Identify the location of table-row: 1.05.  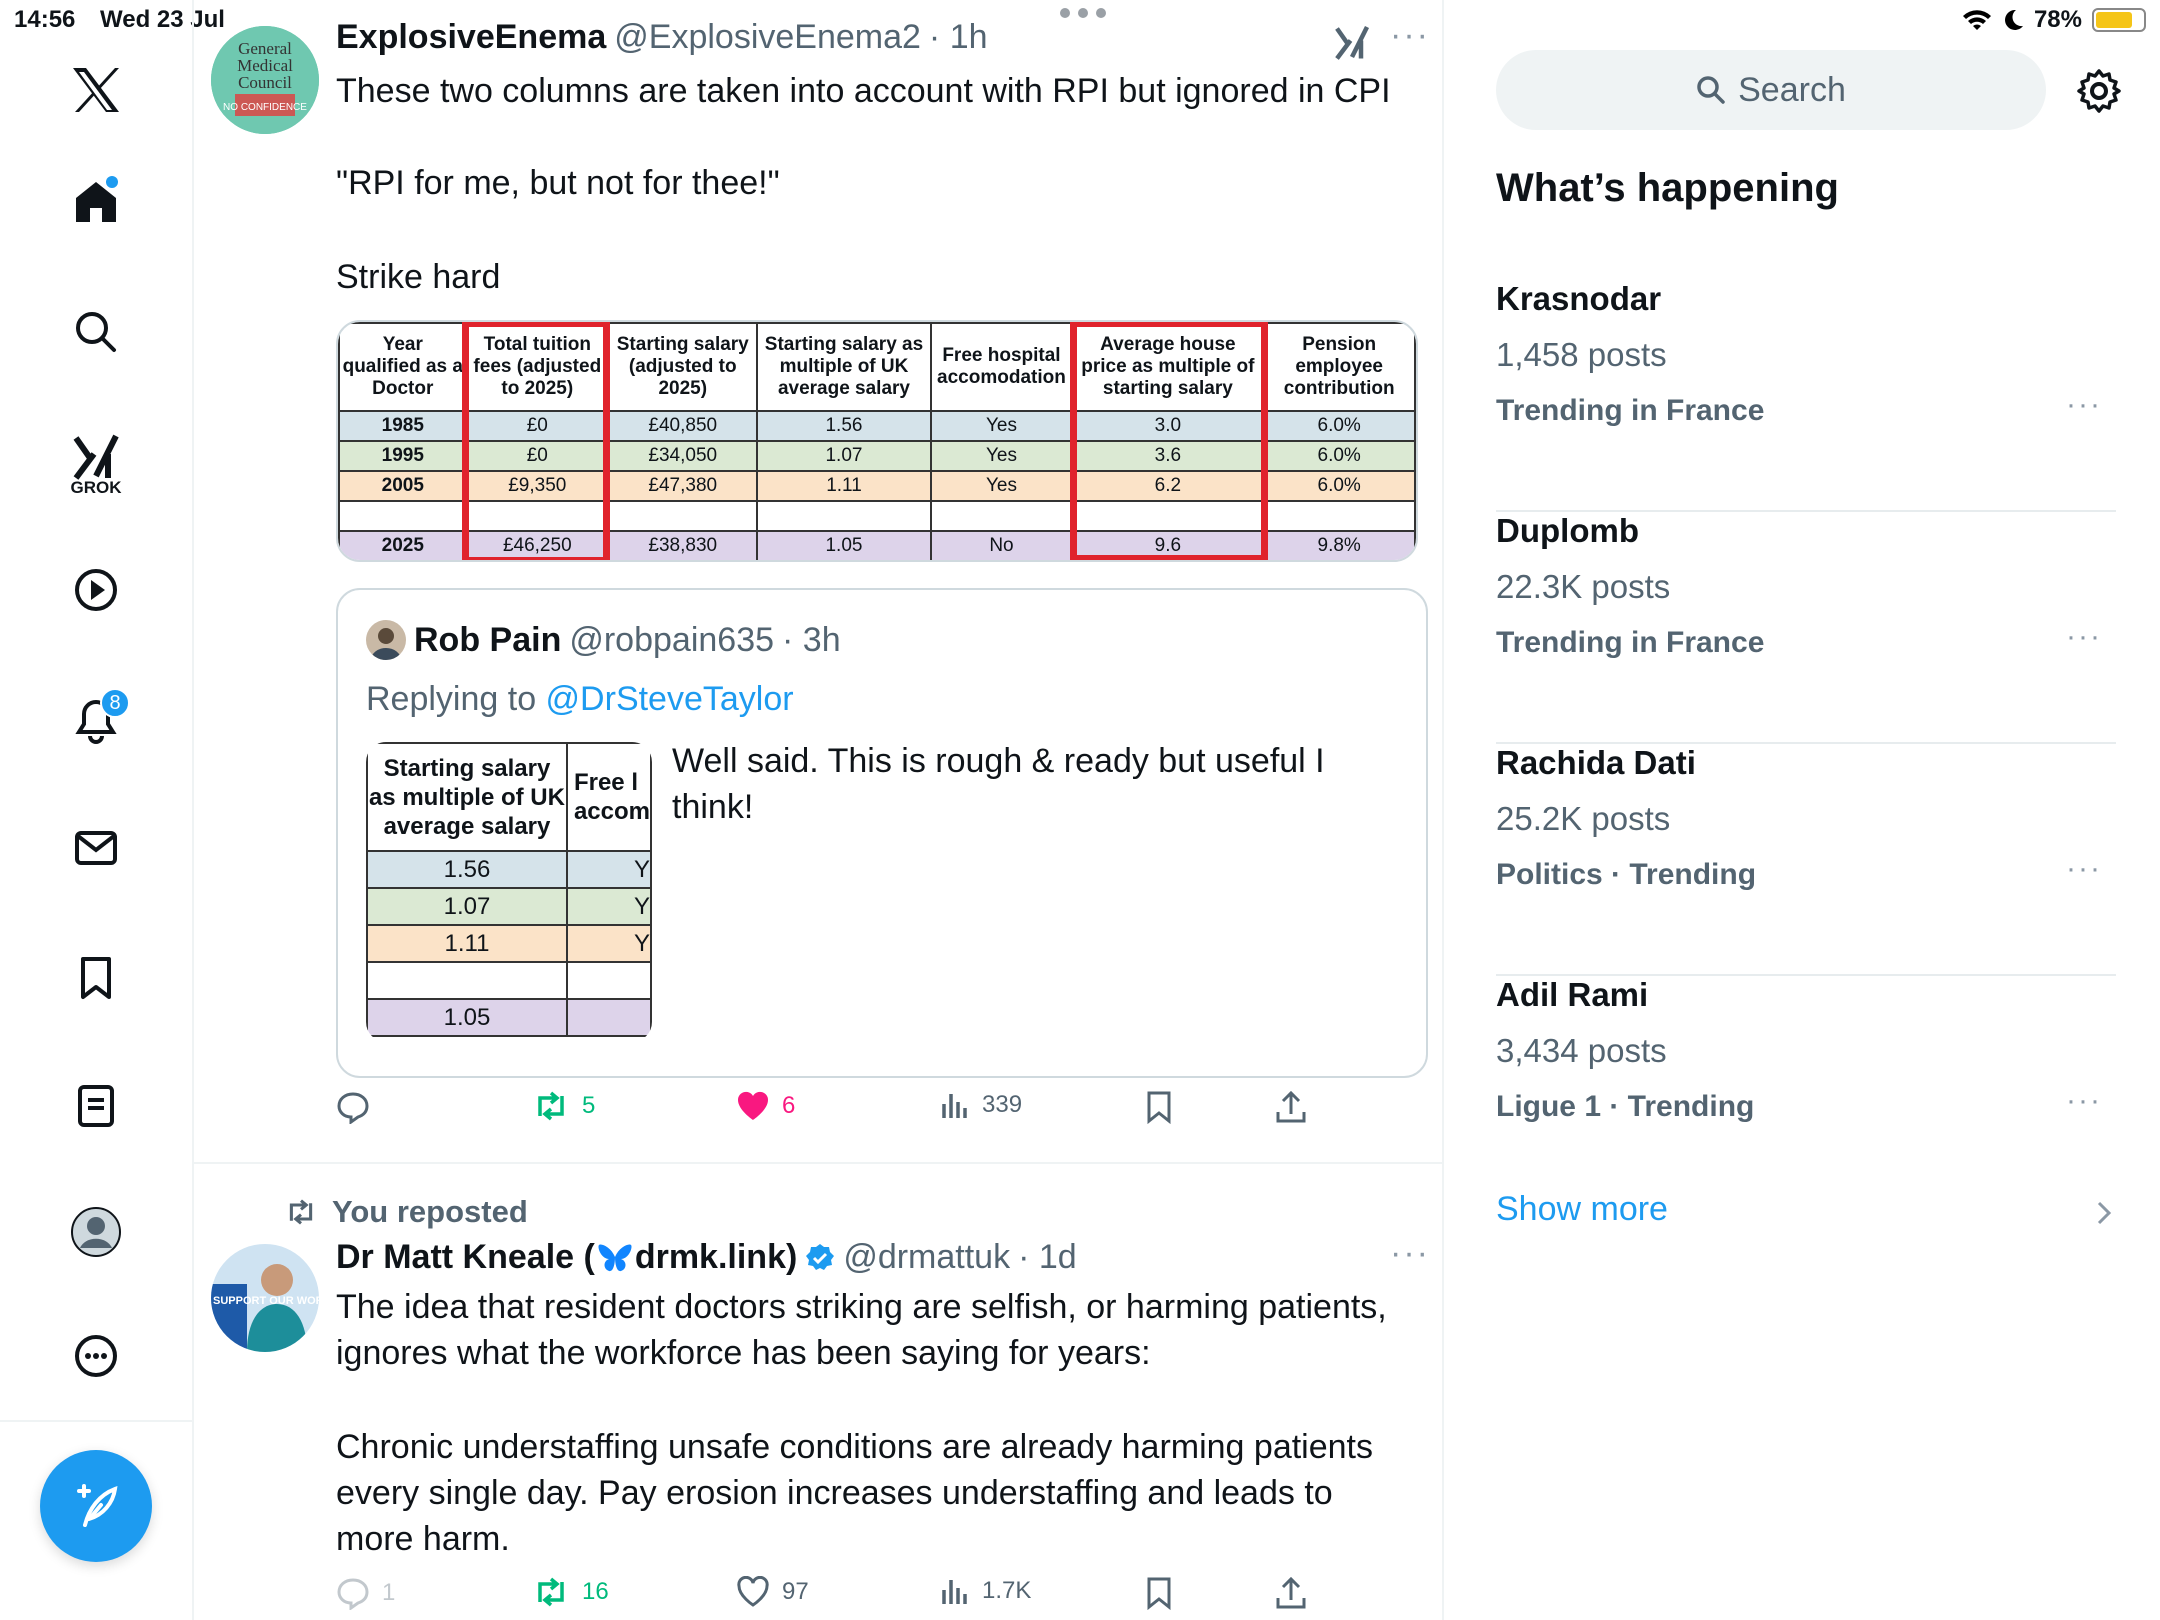
(509, 1017).